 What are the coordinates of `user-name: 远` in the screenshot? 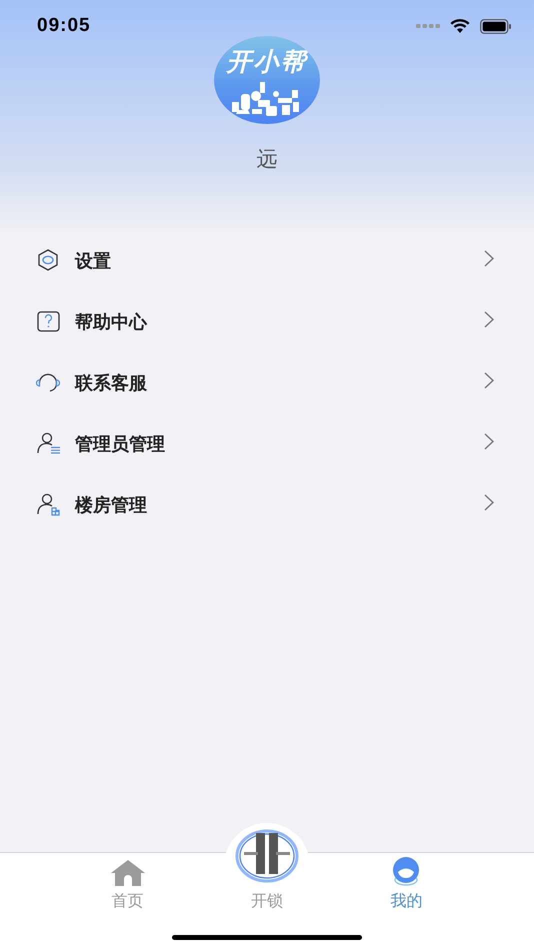 It's located at (267, 159).